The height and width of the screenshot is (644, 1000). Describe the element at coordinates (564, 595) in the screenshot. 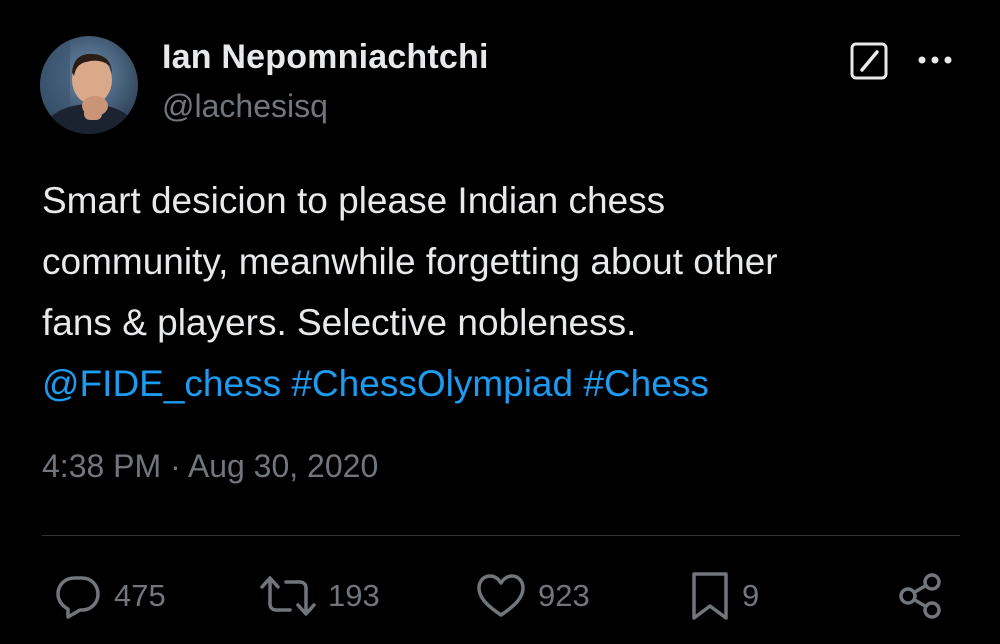

I see `like-count: 923` at that location.